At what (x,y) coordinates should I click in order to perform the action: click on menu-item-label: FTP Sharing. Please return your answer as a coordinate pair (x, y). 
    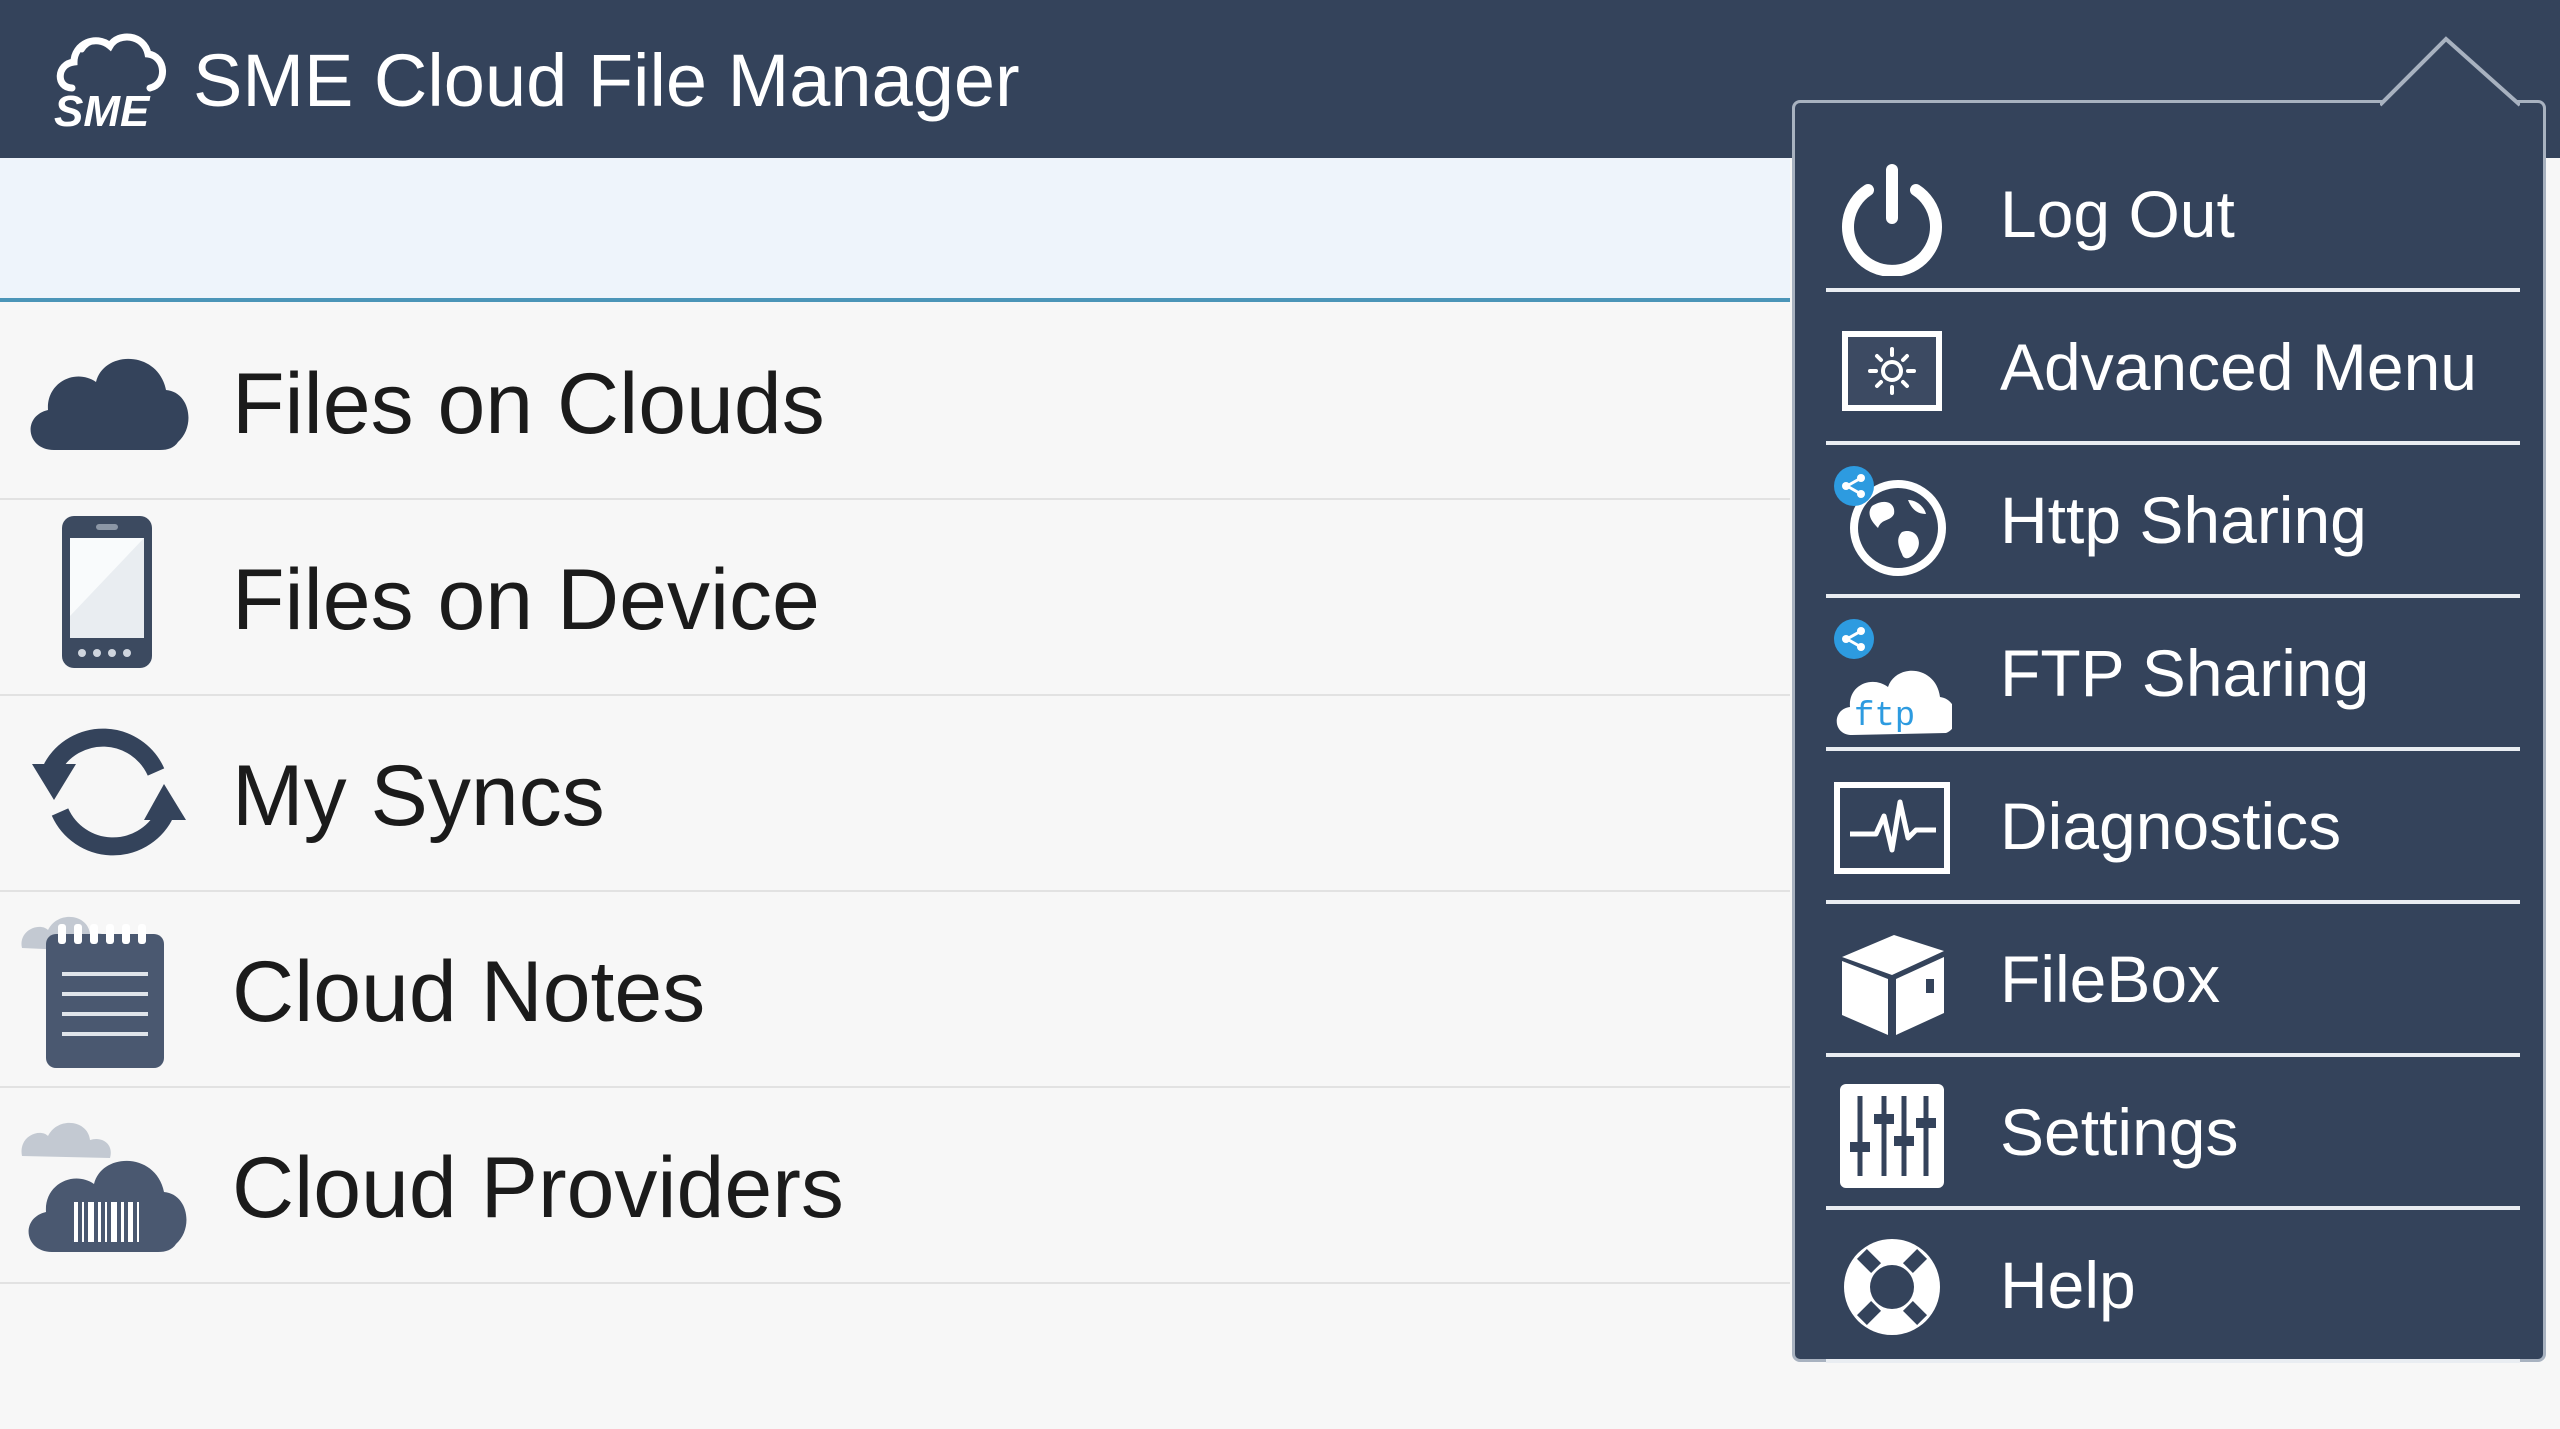
    Looking at the image, I should click on (2185, 673).